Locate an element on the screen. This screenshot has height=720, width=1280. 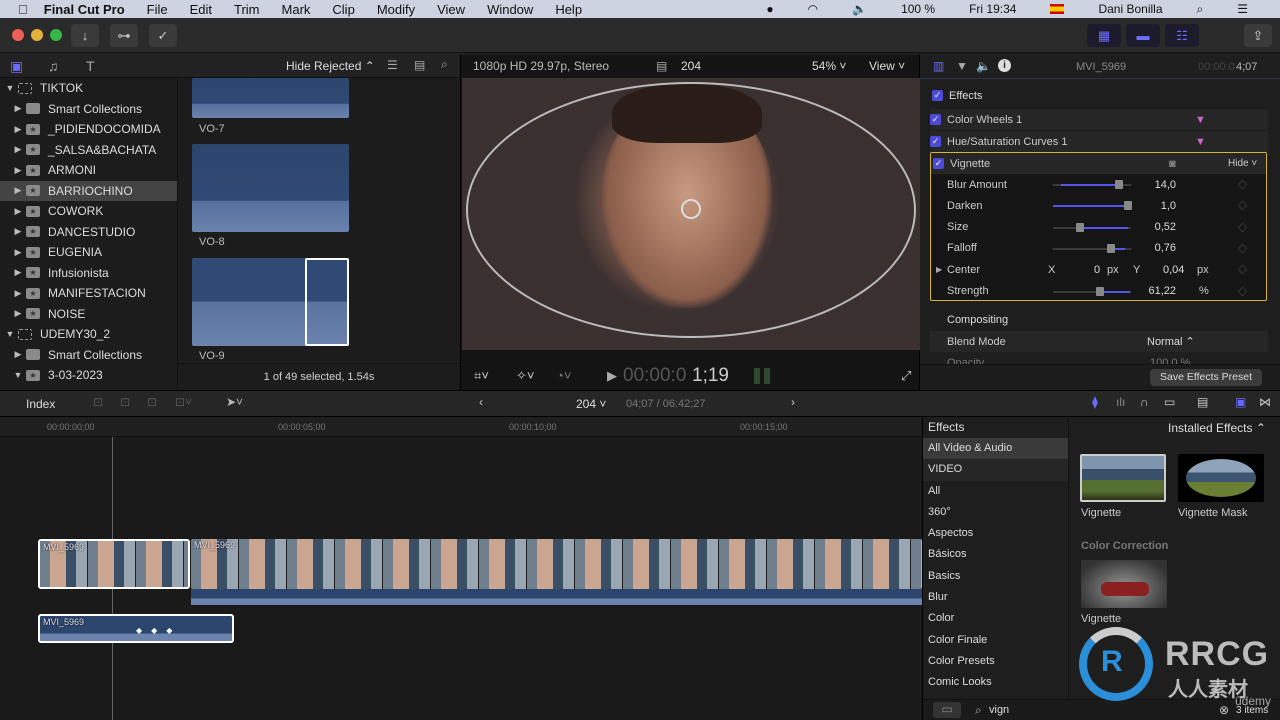
sidebar-item: ▶ ★ Infusionista is located at coordinates (88, 273).